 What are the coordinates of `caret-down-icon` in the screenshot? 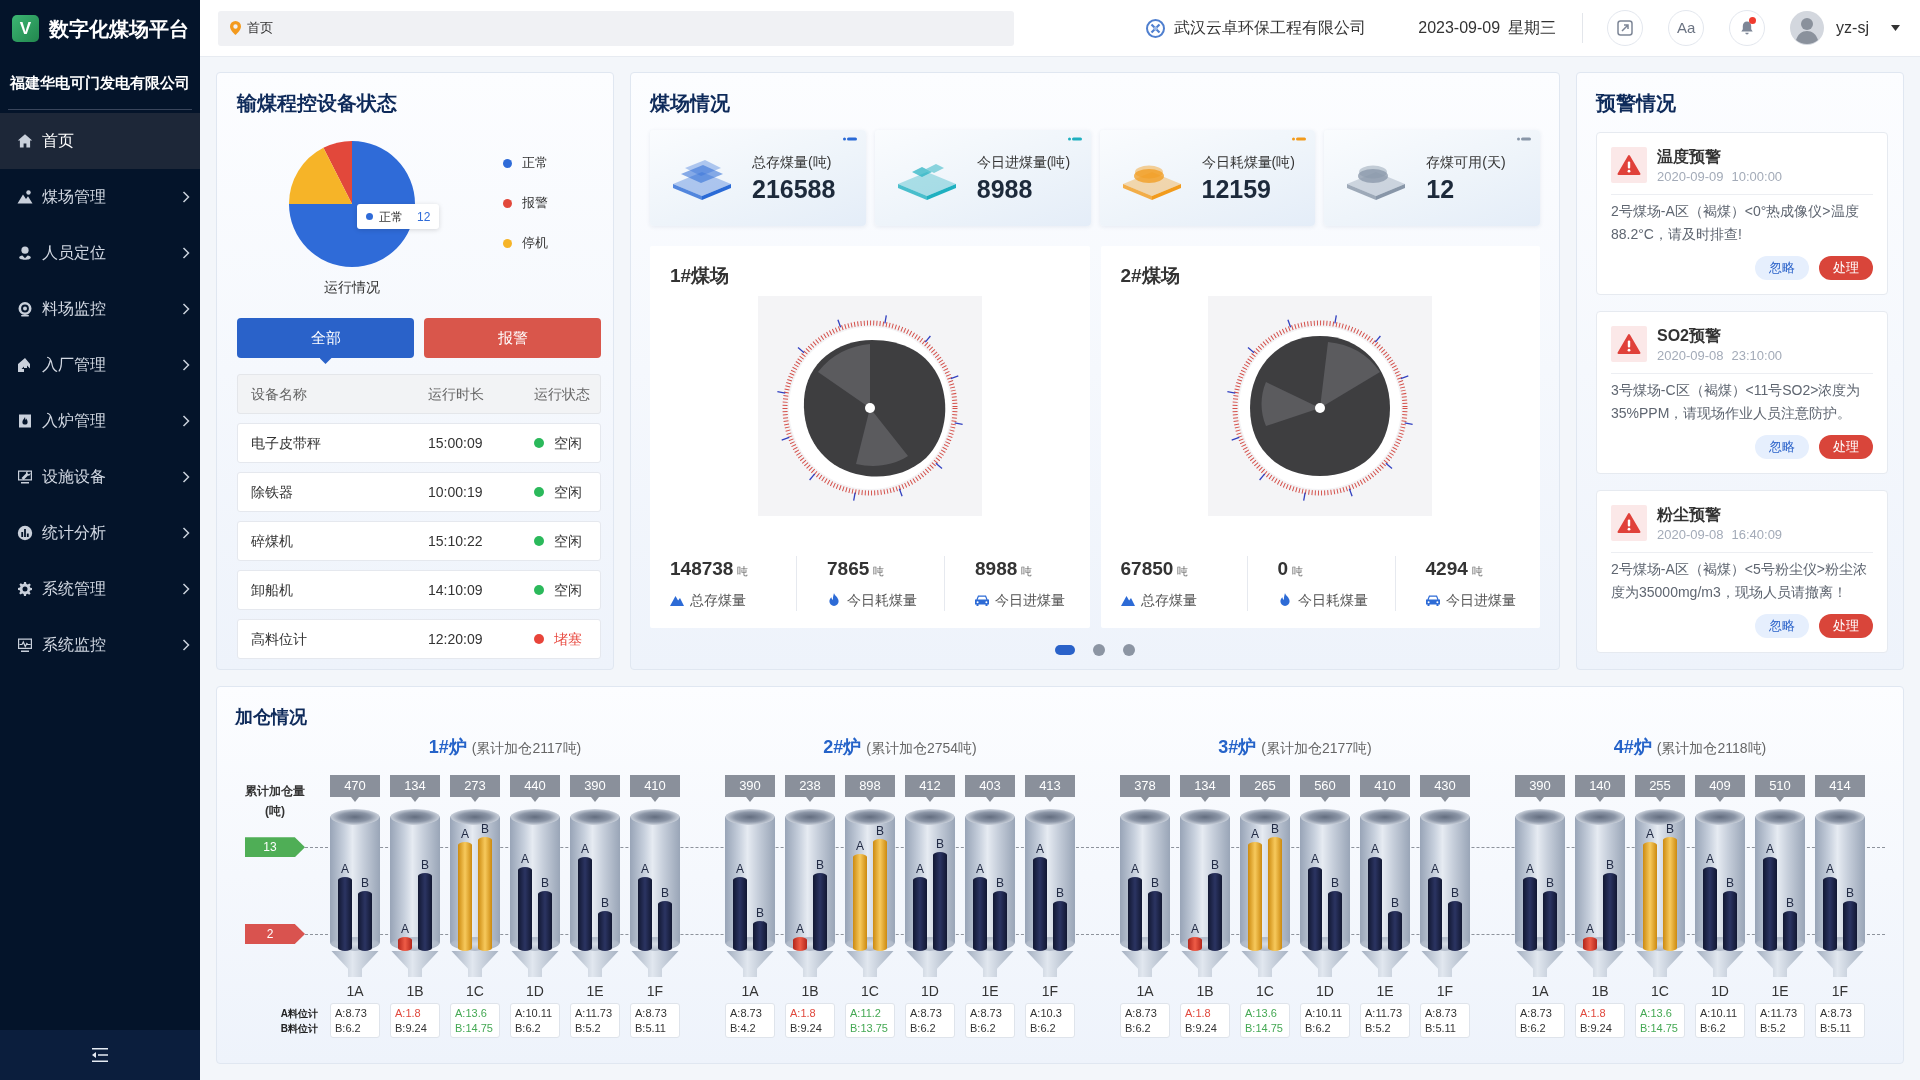 It's located at (1895, 28).